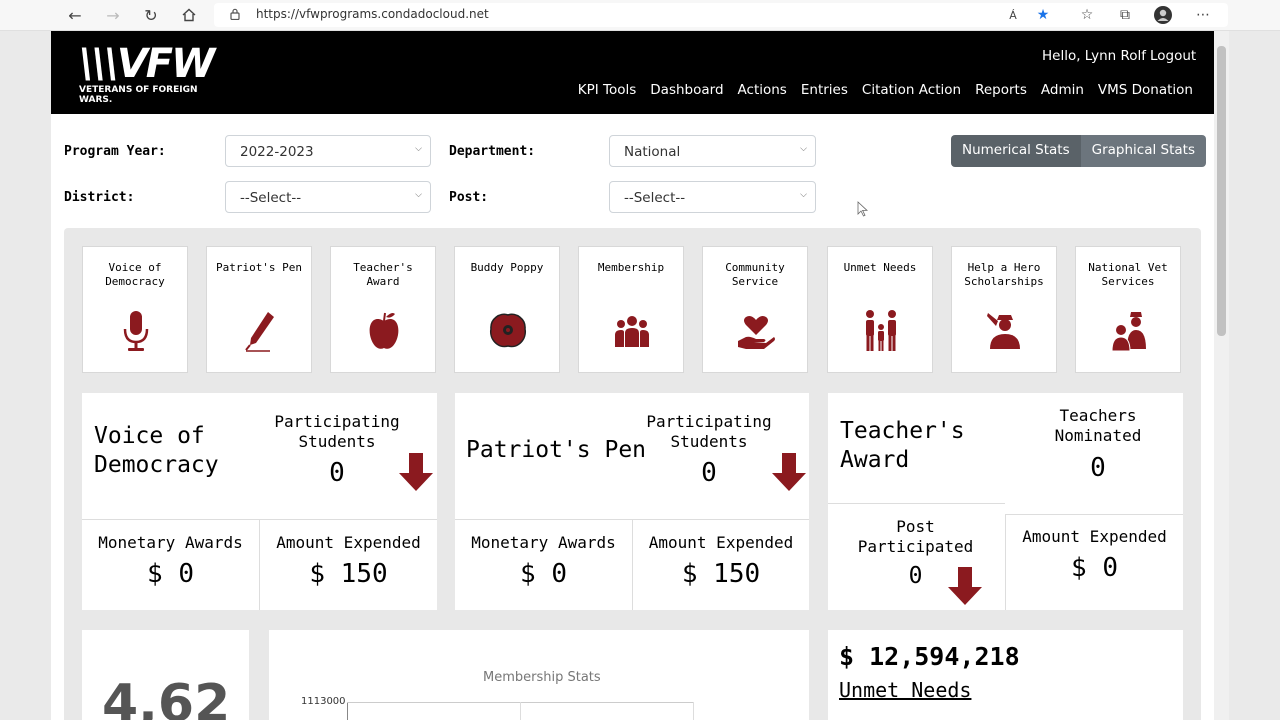 Image resolution: width=1280 pixels, height=720 pixels. I want to click on poppy-icon, so click(508, 330).